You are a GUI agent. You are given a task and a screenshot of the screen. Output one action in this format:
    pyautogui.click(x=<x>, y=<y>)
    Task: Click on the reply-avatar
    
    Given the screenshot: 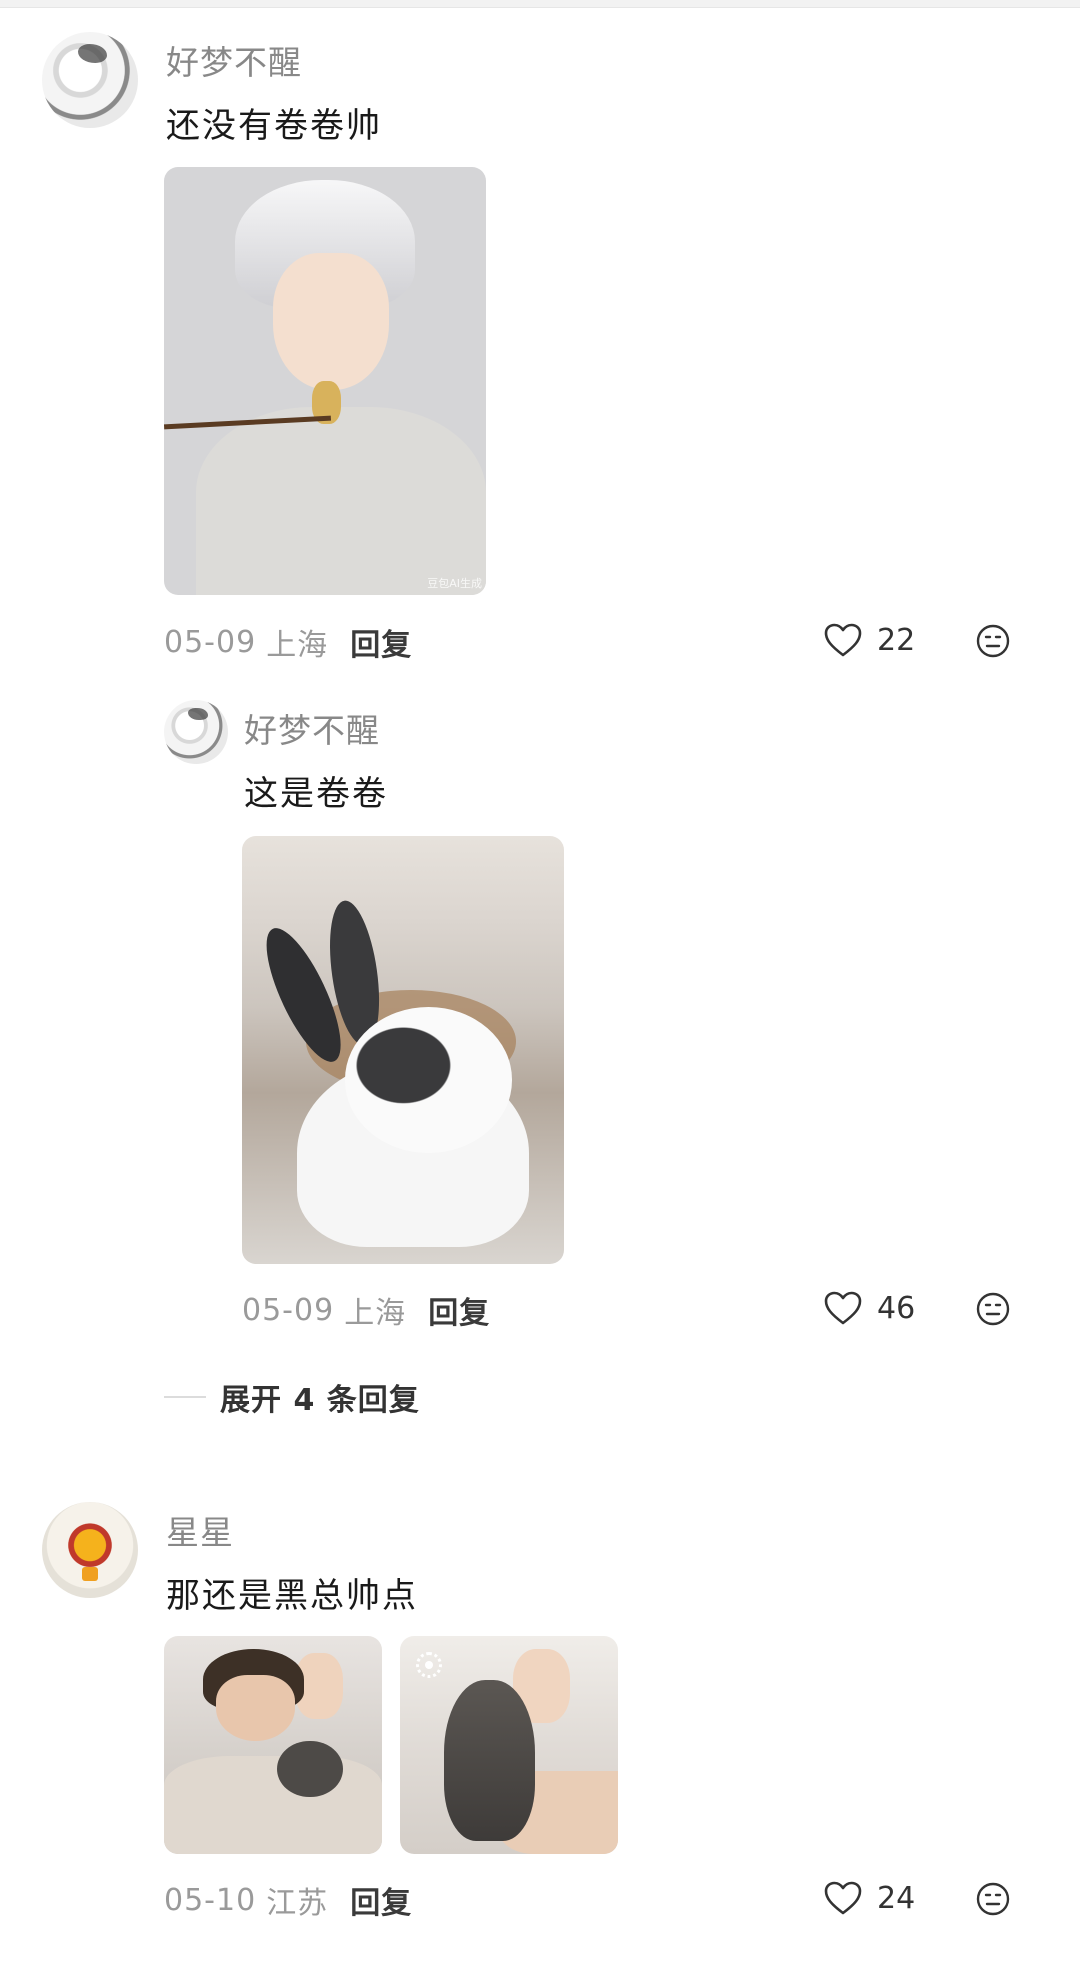 What is the action you would take?
    pyautogui.click(x=196, y=732)
    